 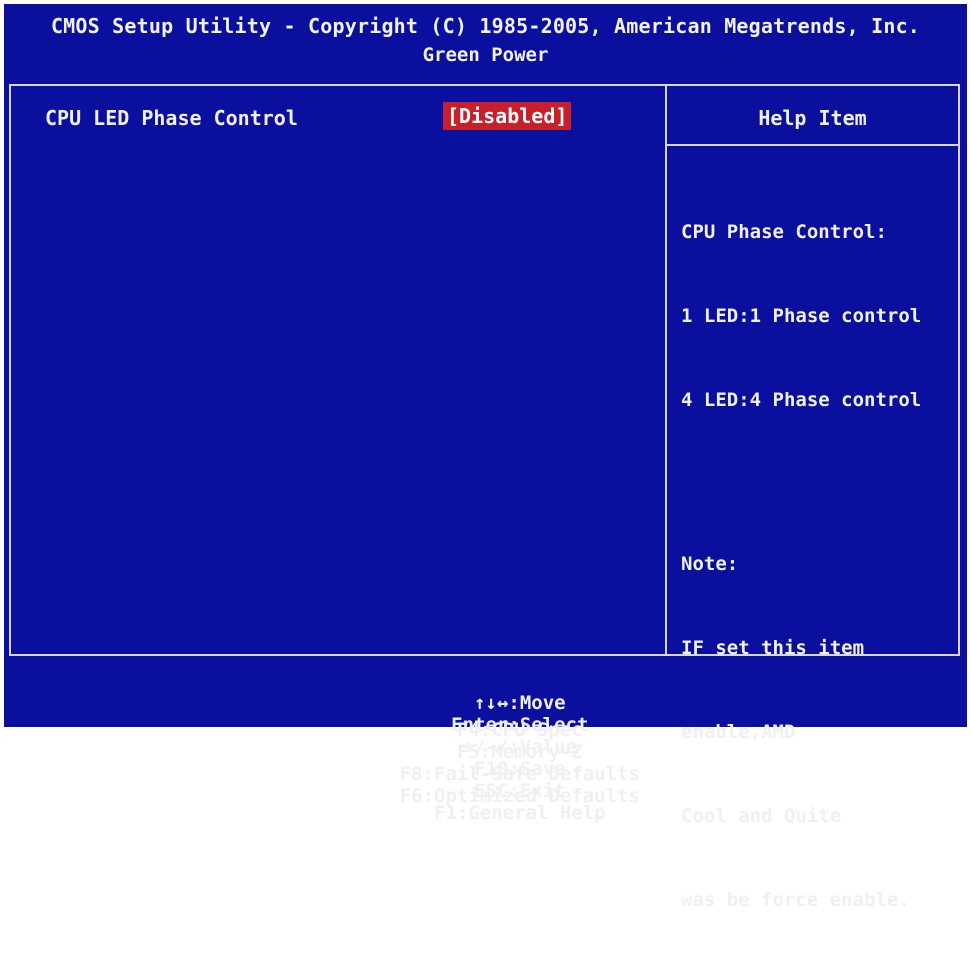 I want to click on key-hint-cpu-spec: F4:CPU Spec, so click(x=519, y=730).